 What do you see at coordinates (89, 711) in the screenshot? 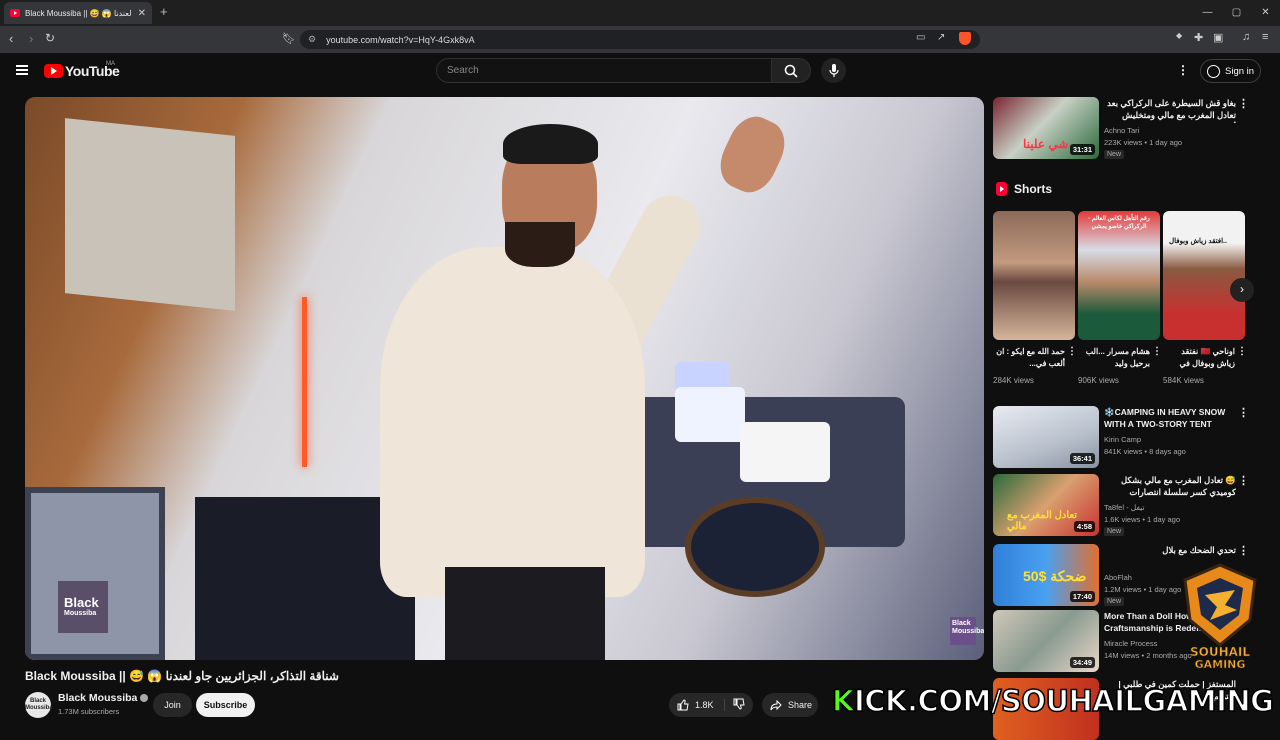
I see `subscriber-count: 1.73M subscribers` at bounding box center [89, 711].